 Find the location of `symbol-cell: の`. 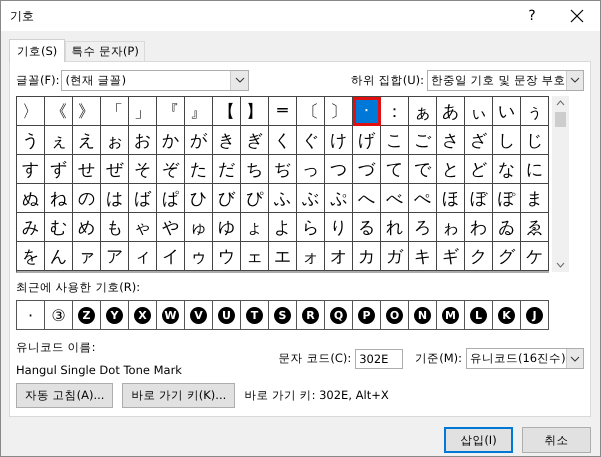

symbol-cell: の is located at coordinates (87, 198).